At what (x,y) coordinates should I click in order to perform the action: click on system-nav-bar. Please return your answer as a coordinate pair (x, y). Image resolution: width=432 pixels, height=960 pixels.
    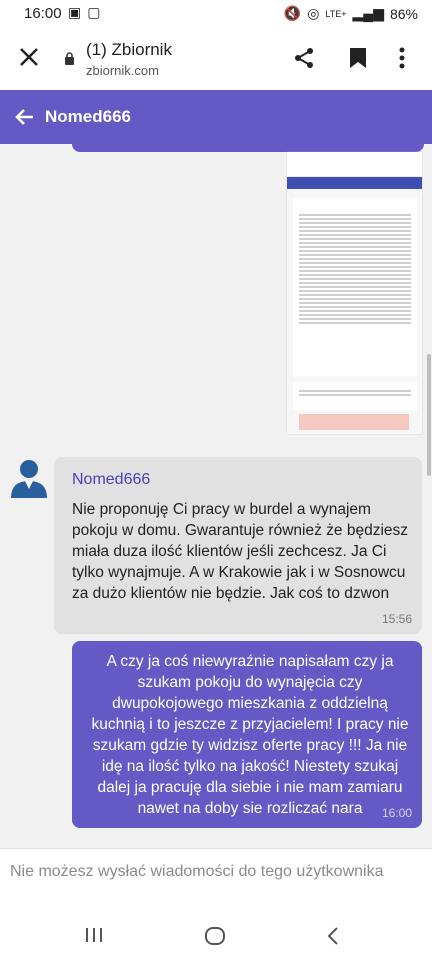
    Looking at the image, I should click on (216, 936).